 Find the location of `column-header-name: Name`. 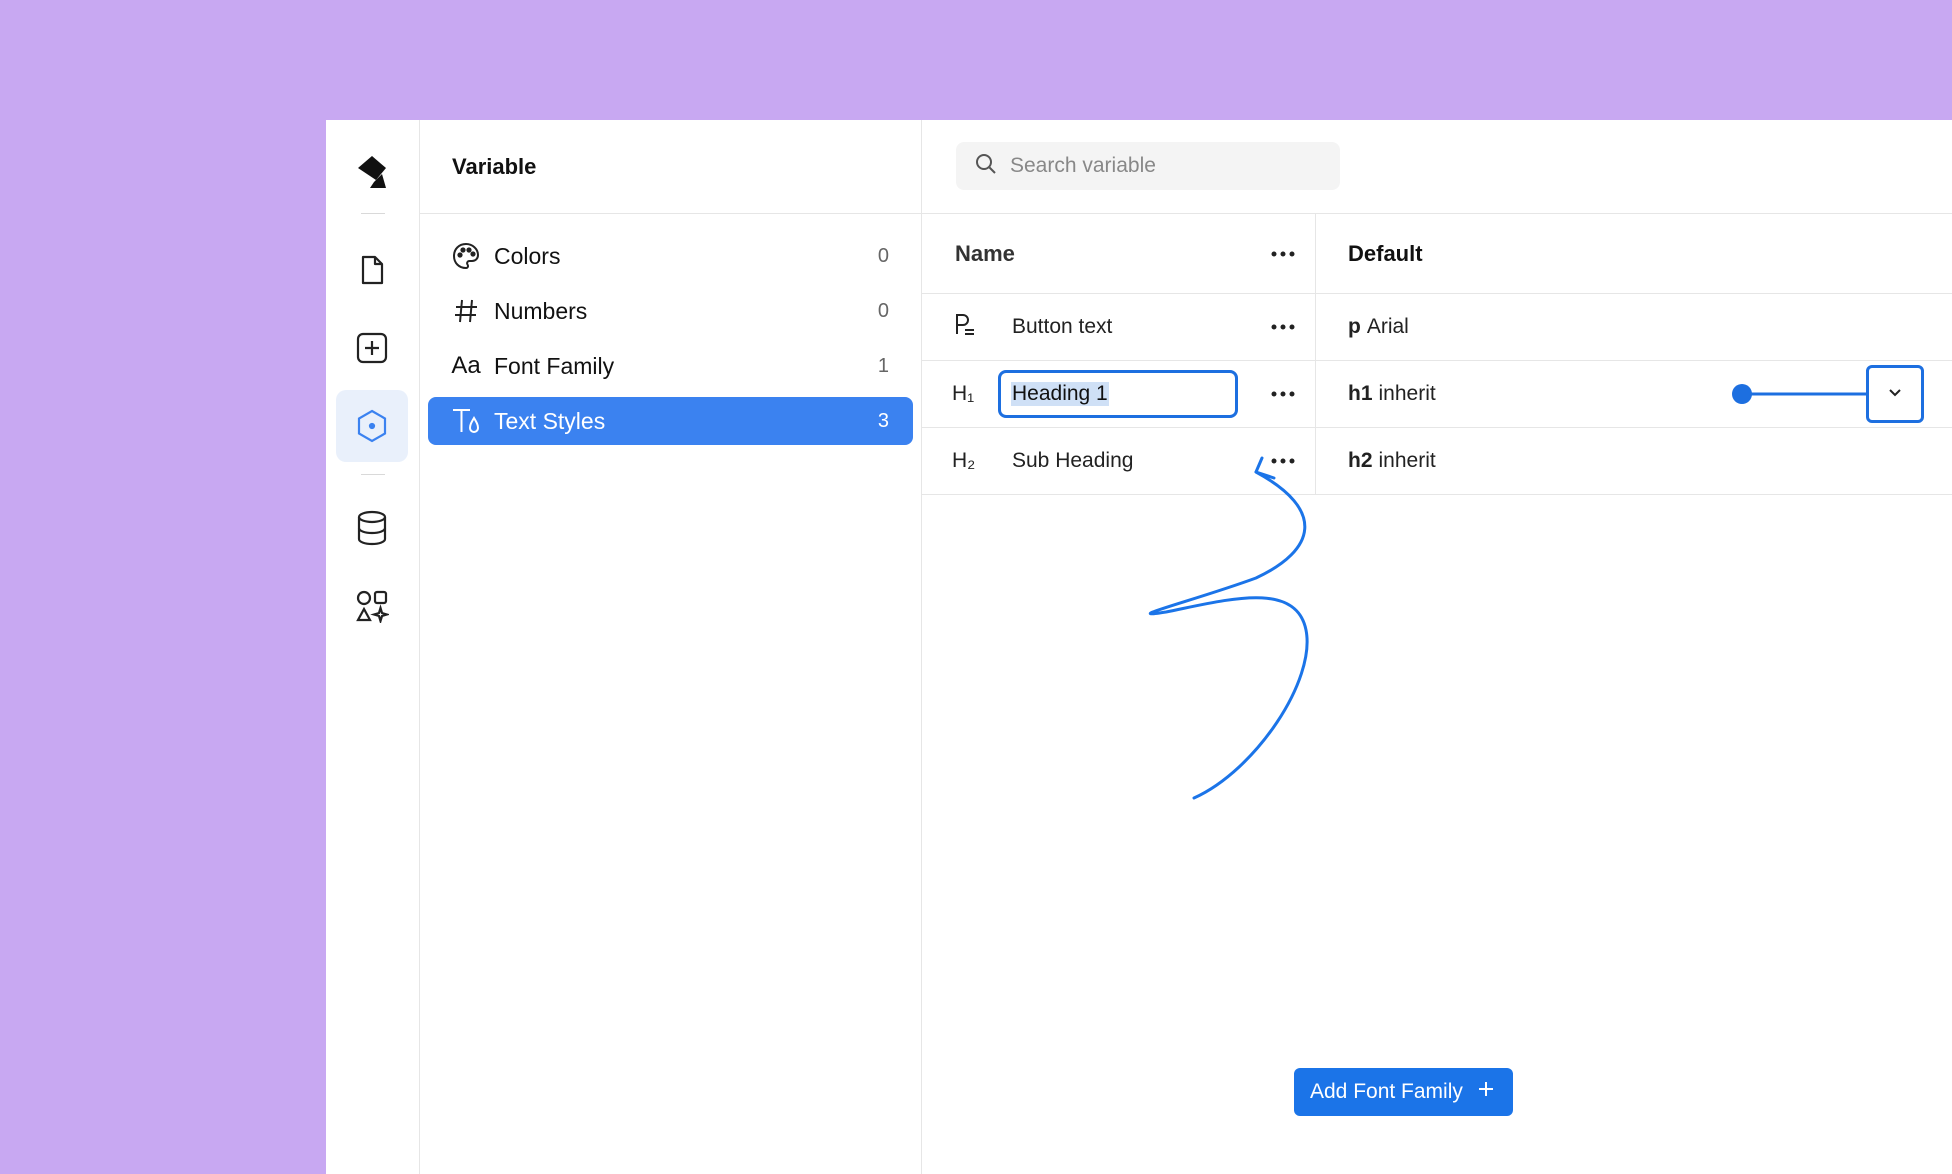

column-header-name: Name is located at coordinates (985, 253).